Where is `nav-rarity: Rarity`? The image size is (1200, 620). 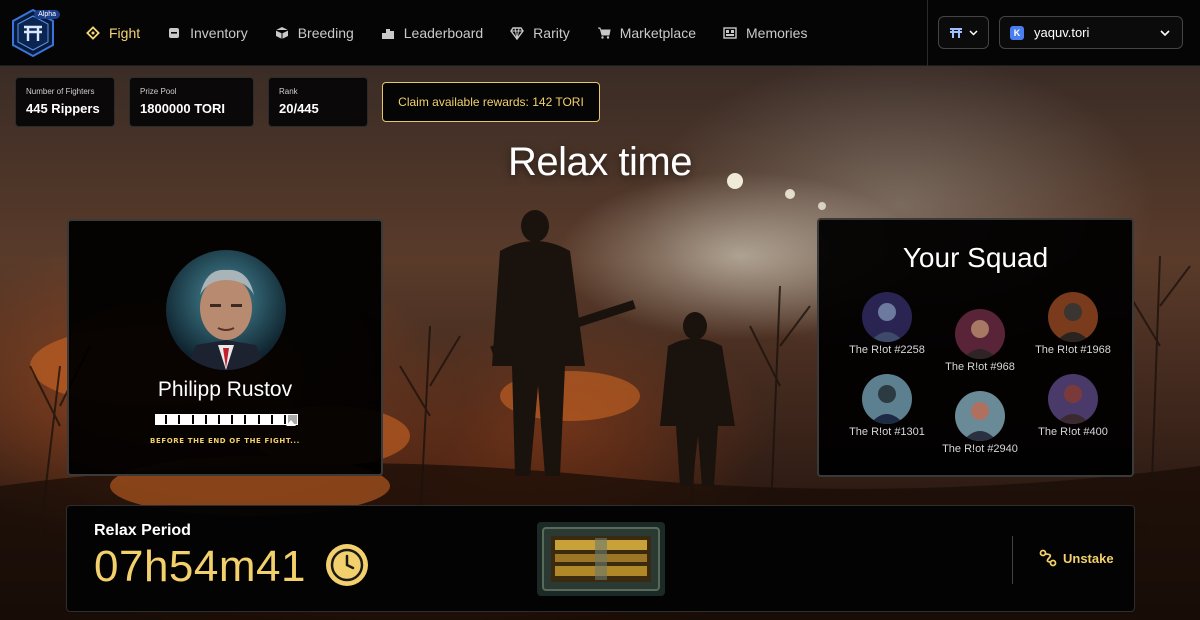
nav-rarity: Rarity is located at coordinates (540, 33).